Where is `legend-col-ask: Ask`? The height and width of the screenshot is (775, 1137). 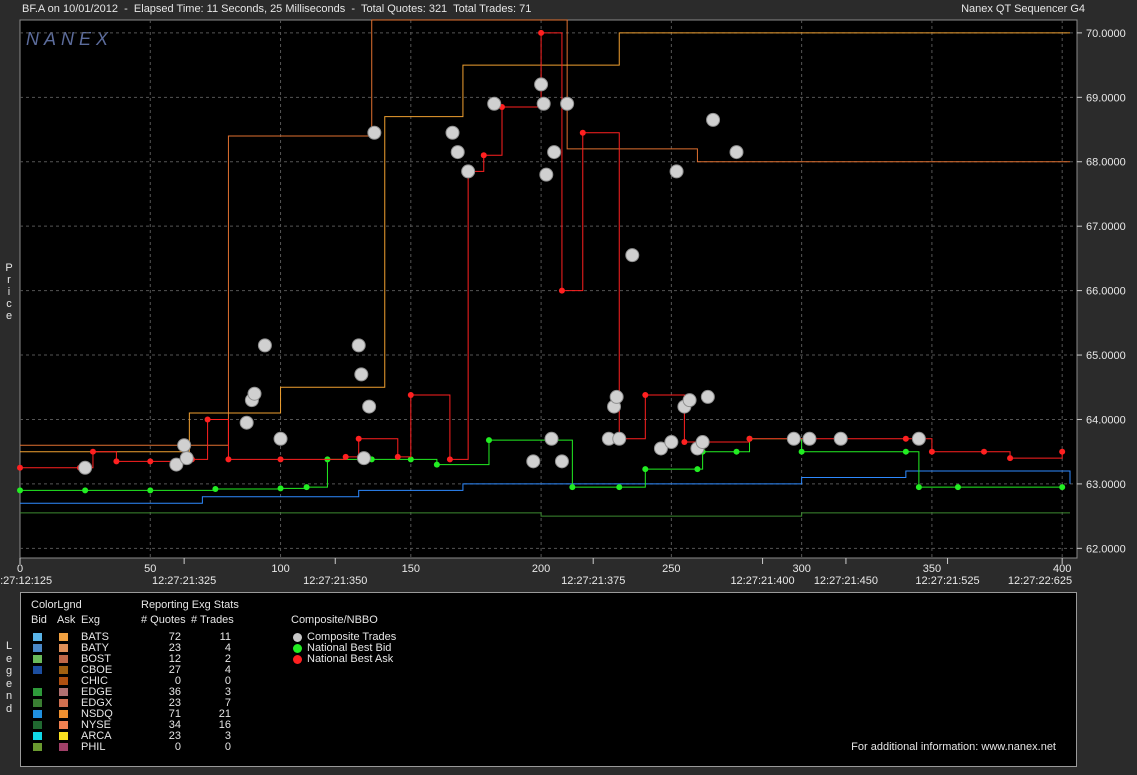 legend-col-ask: Ask is located at coordinates (66, 620).